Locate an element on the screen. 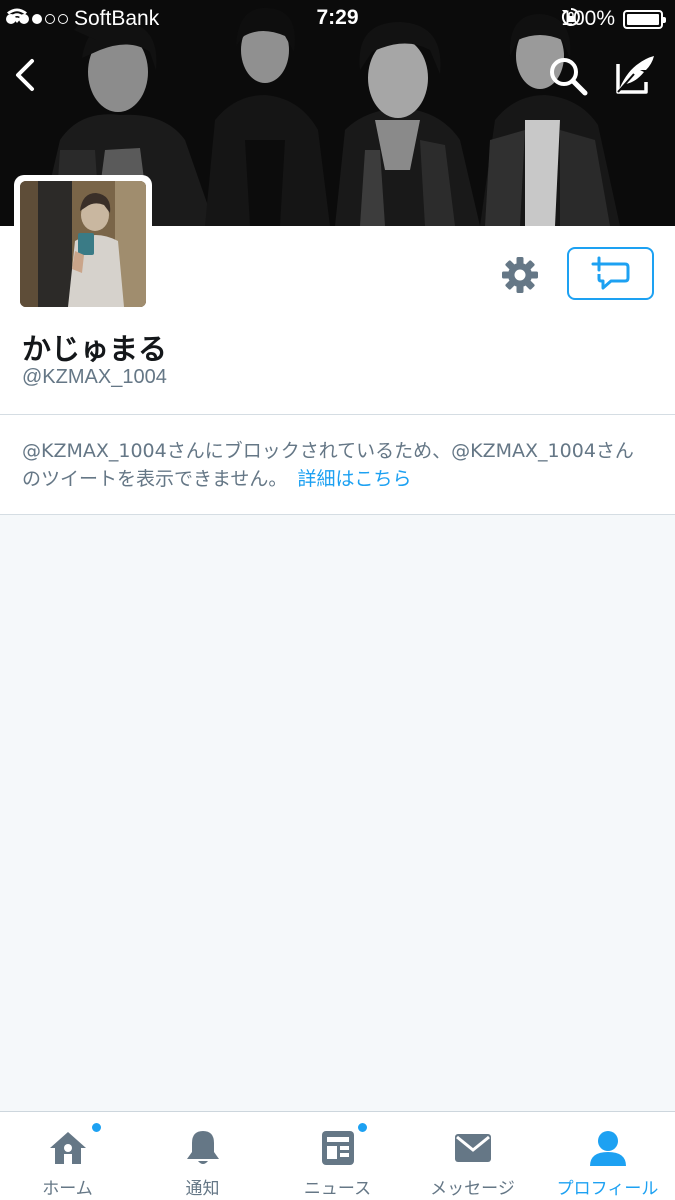 The width and height of the screenshot is (675, 1200). tab-news: ニュース is located at coordinates (337, 1156).